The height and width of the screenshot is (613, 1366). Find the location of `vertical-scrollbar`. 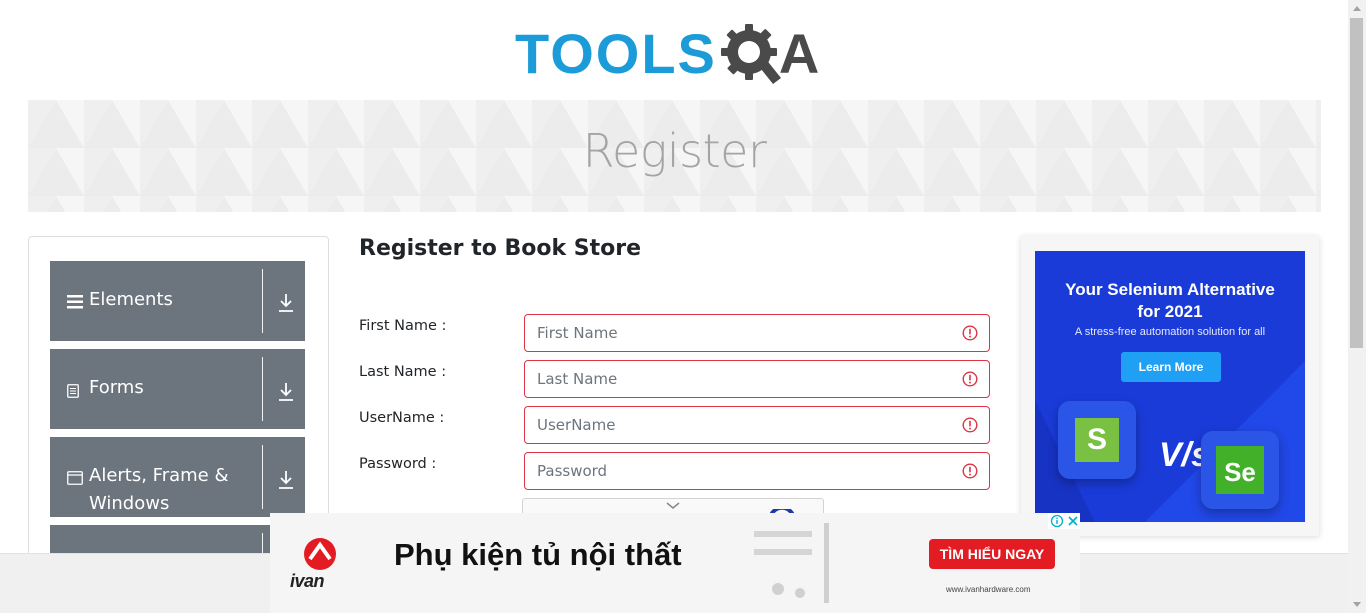

vertical-scrollbar is located at coordinates (1357, 306).